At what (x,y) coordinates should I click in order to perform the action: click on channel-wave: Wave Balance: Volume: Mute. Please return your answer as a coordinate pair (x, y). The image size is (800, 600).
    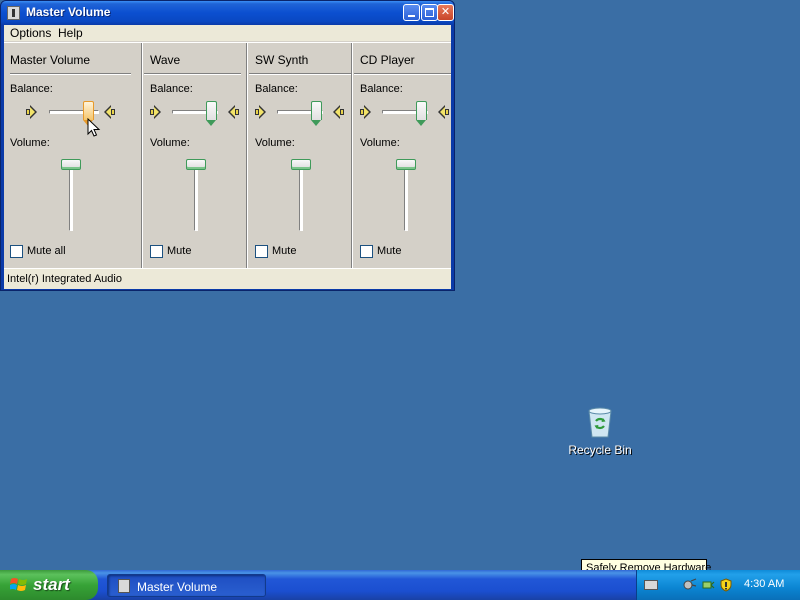
    Looking at the image, I should click on (195, 155).